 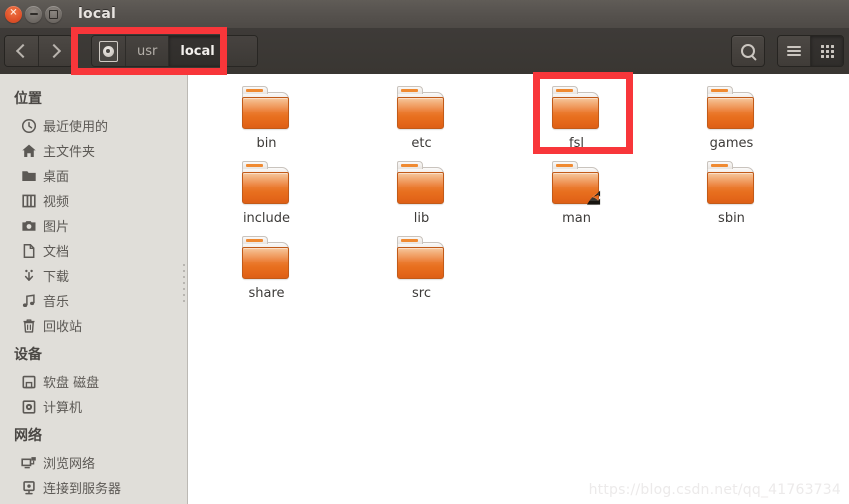 I want to click on breadcrumb-empty-tail, so click(x=241, y=51).